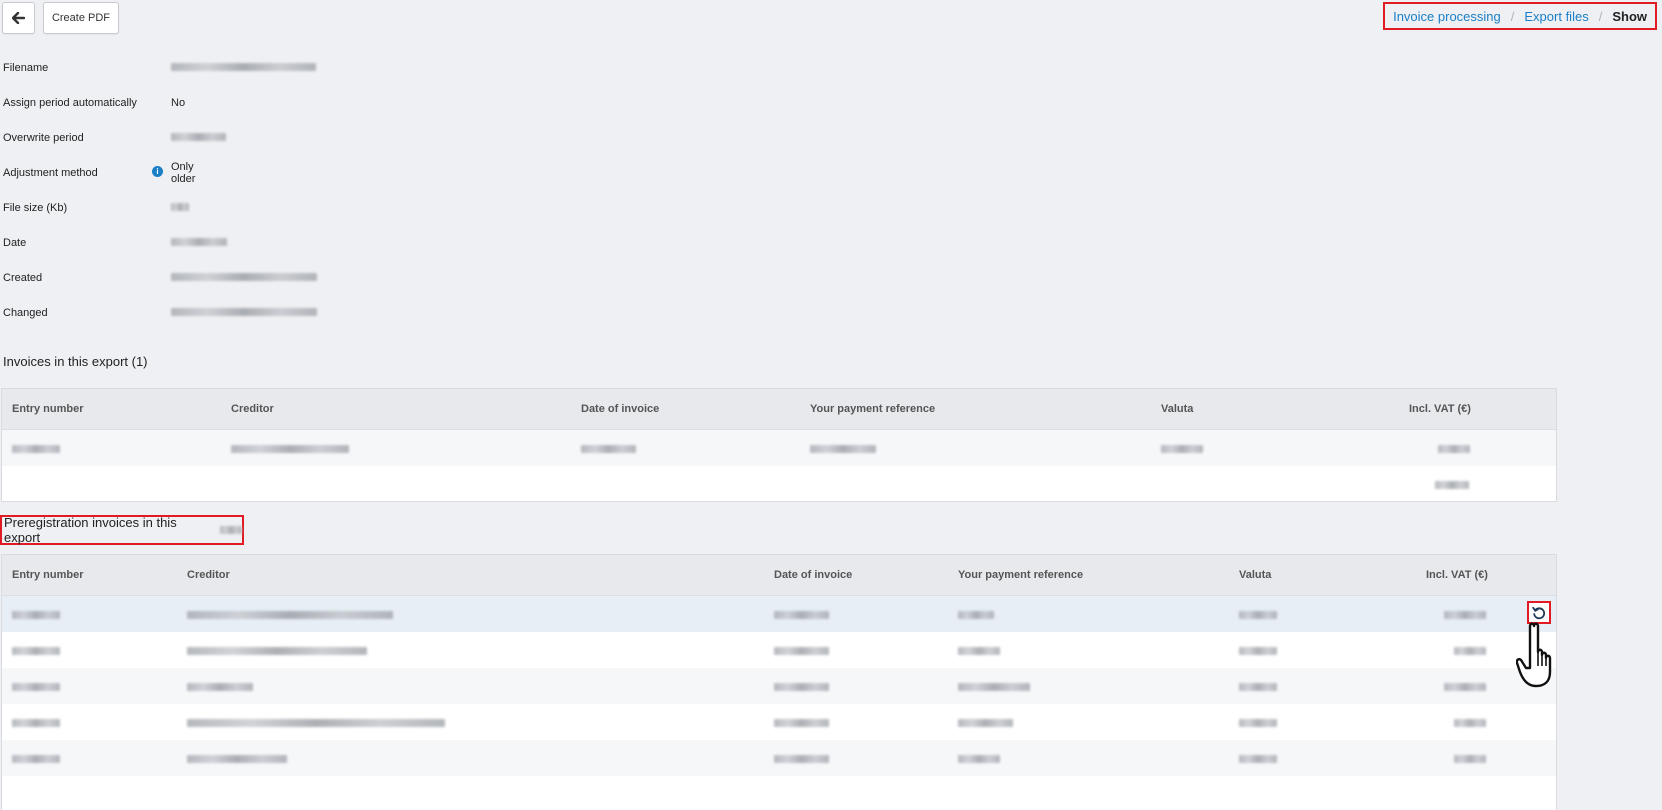  Describe the element at coordinates (23, 277) in the screenshot. I see `created-label: Created` at that location.